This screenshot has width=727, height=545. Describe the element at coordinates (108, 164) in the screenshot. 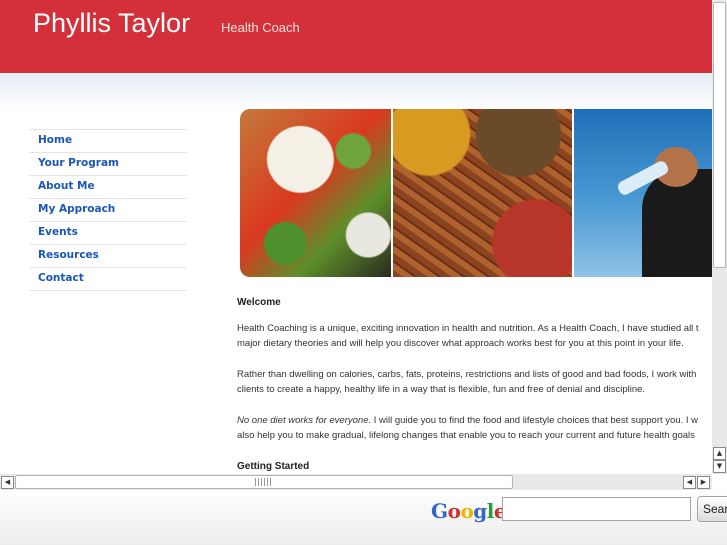

I see `nav-item-your-program: Your Program` at that location.